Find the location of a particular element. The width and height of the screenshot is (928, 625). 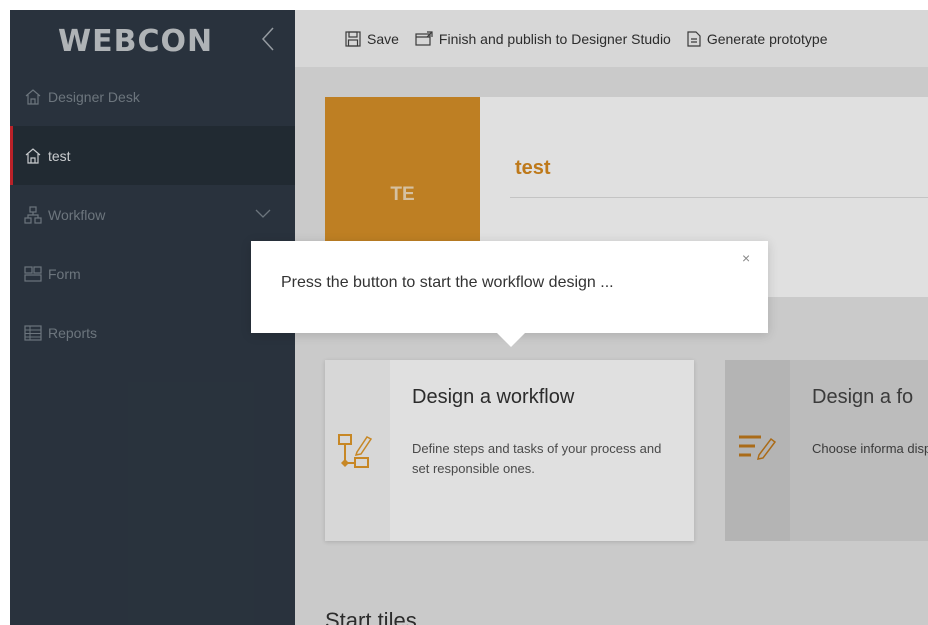

sidebar-item-label: test is located at coordinates (59, 155).